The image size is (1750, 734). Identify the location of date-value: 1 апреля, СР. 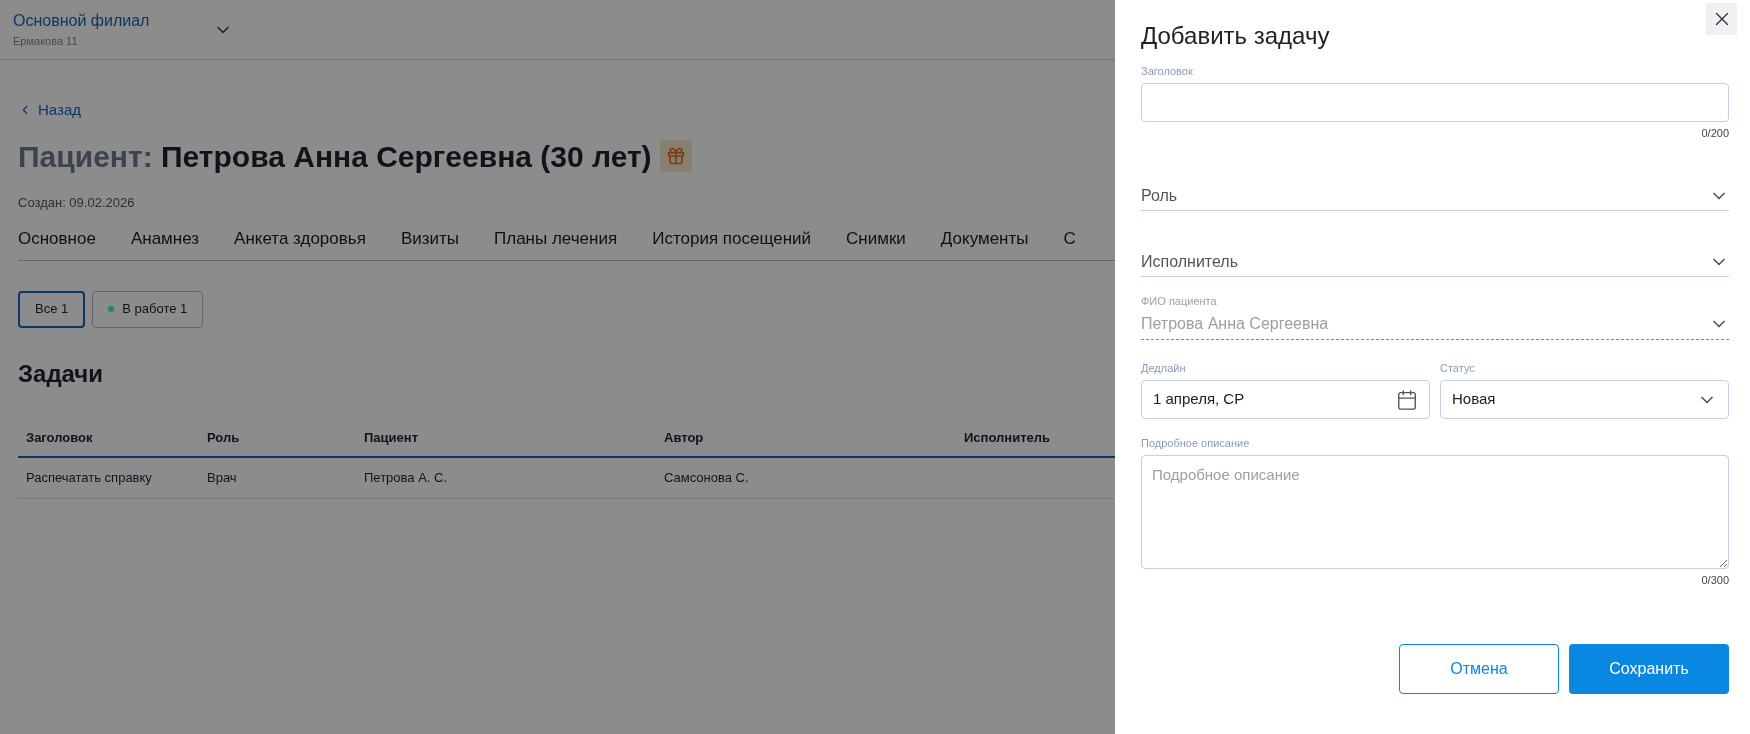
(1199, 399).